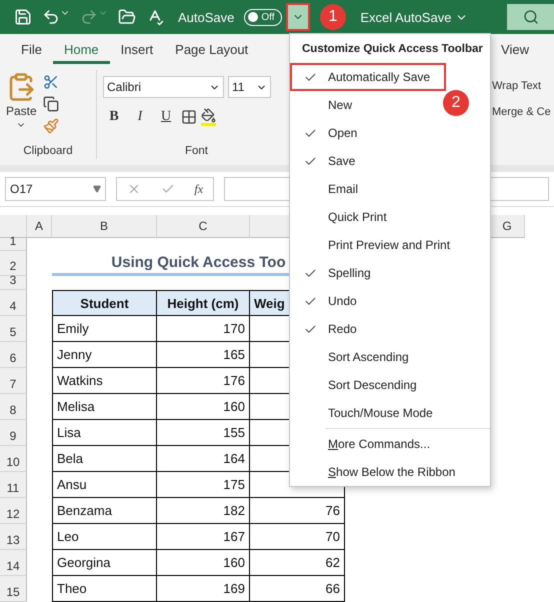 Image resolution: width=554 pixels, height=602 pixels. I want to click on autosave-toggle: Off, so click(263, 17).